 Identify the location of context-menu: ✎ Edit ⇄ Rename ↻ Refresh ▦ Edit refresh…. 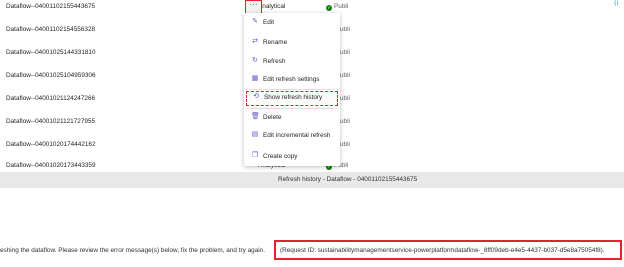
(292, 89).